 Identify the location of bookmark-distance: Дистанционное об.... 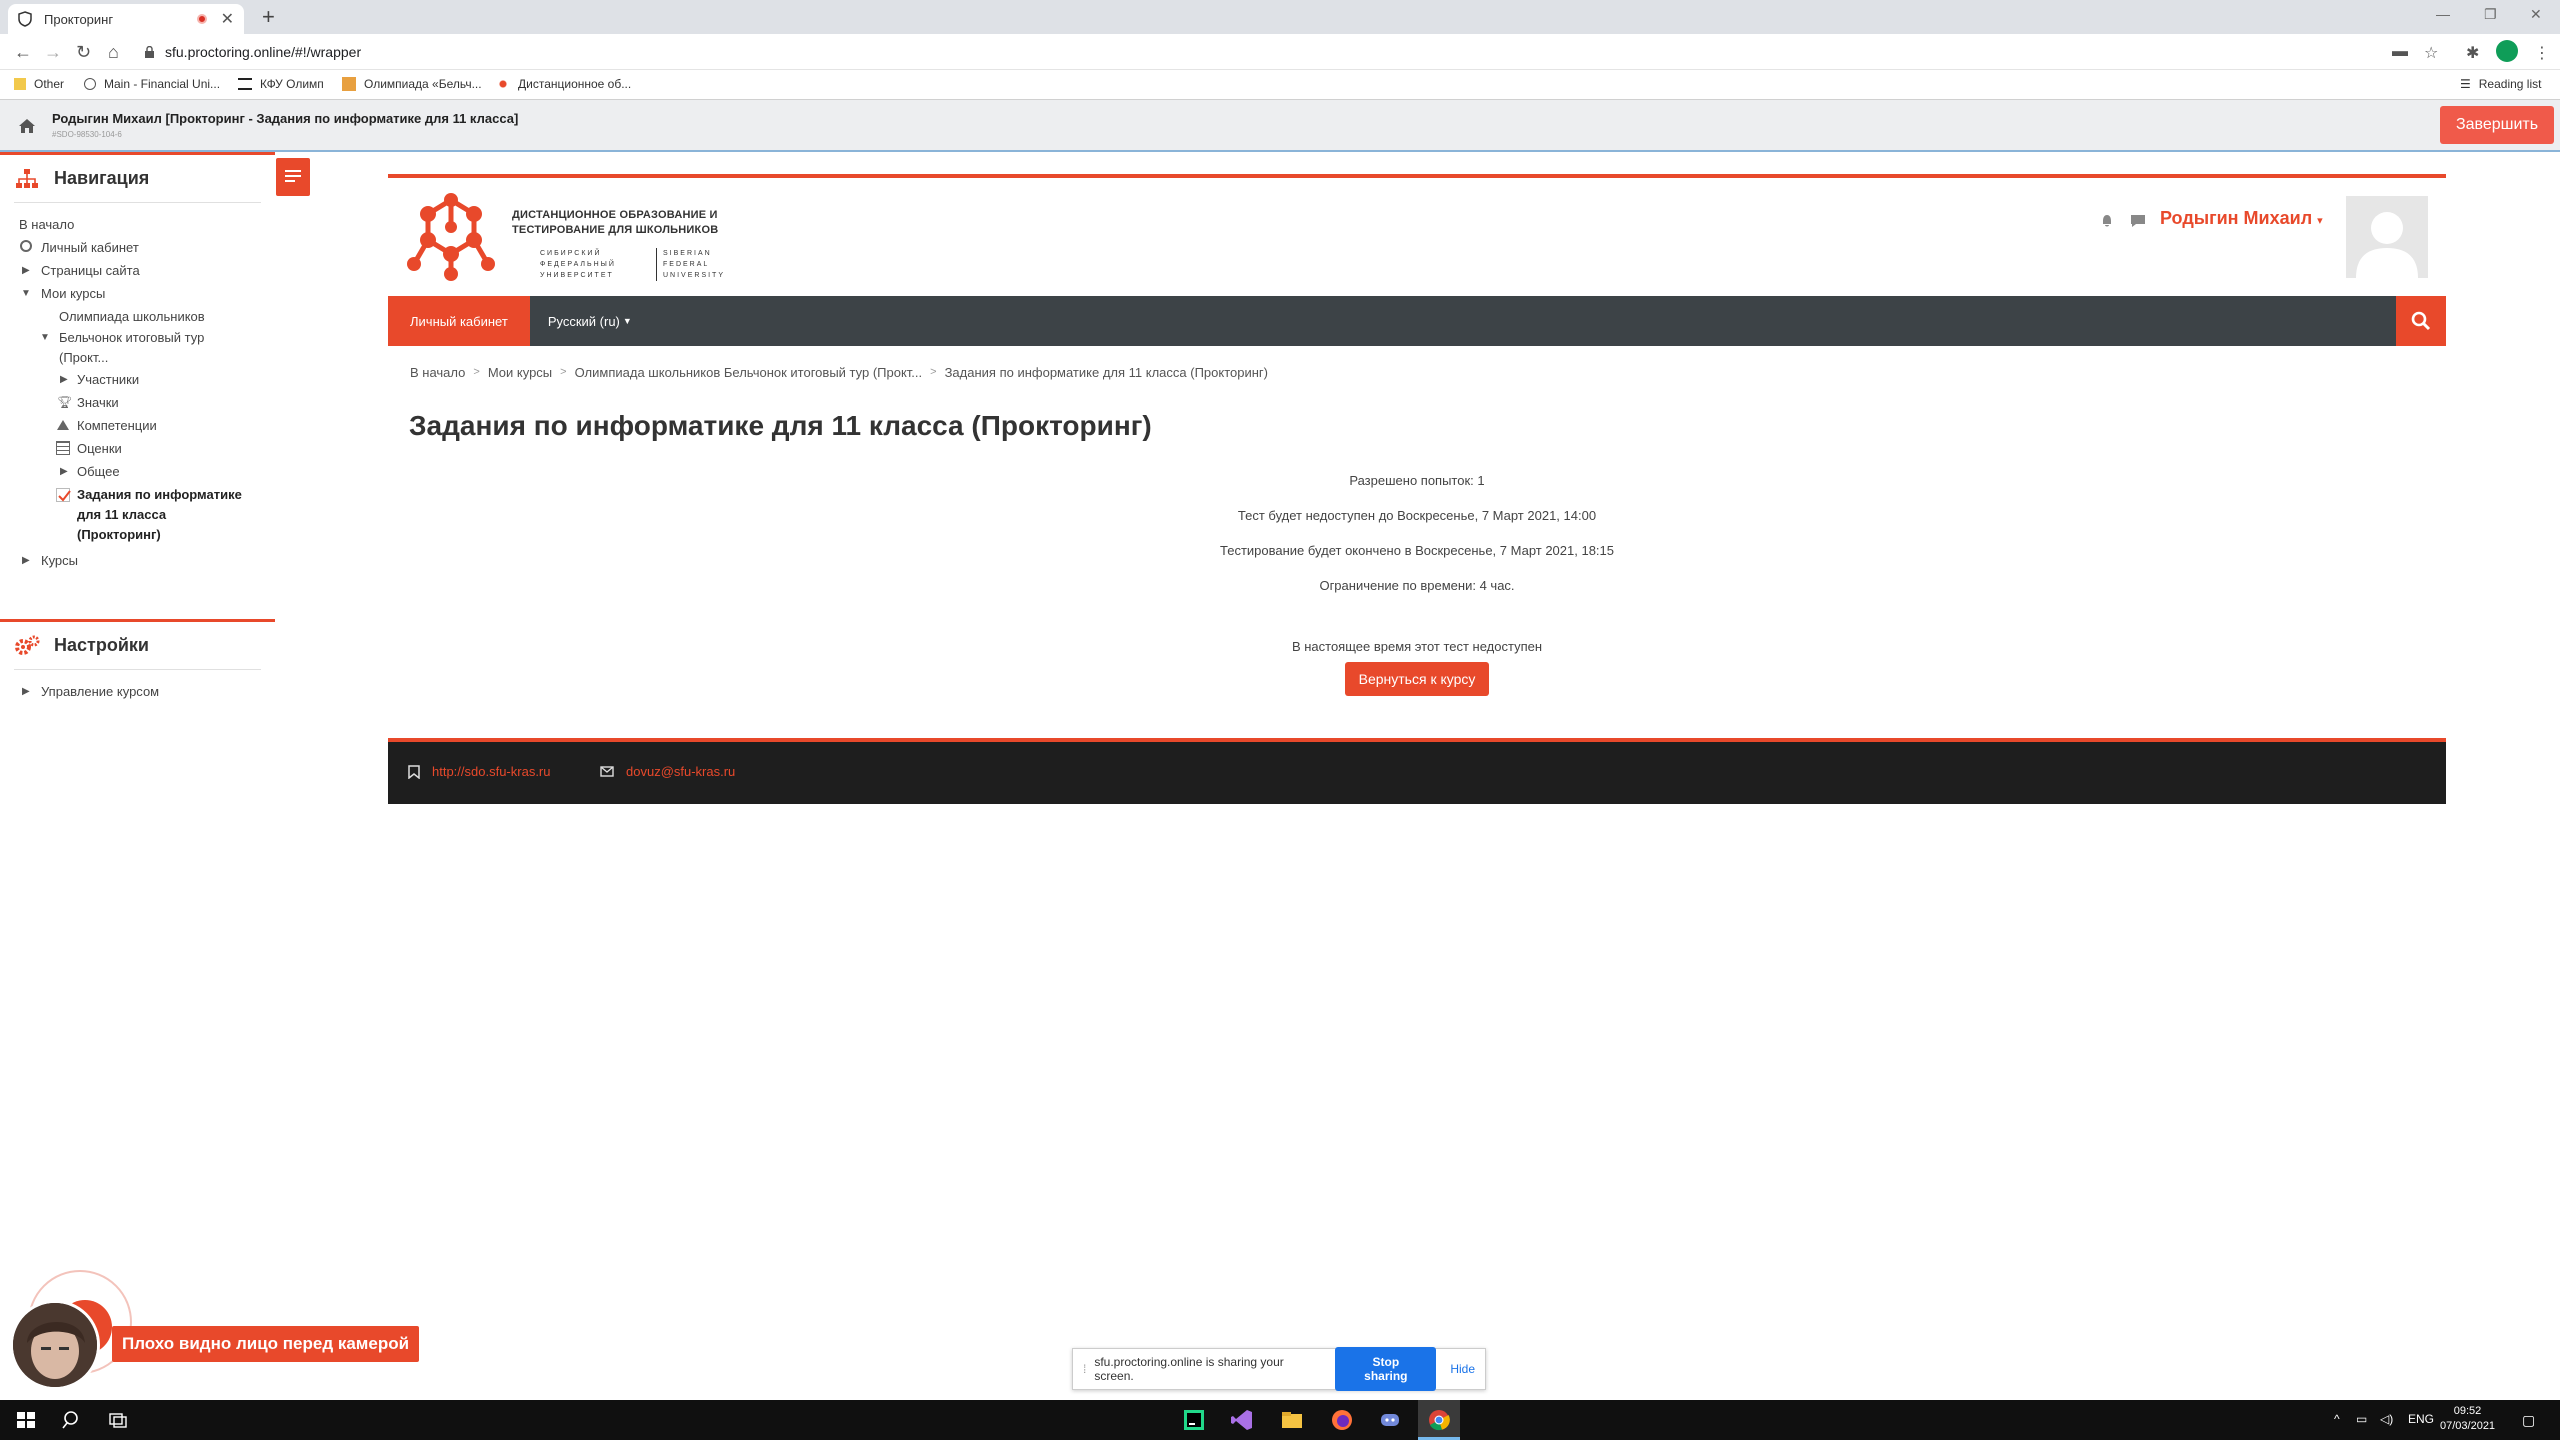
(563, 84).